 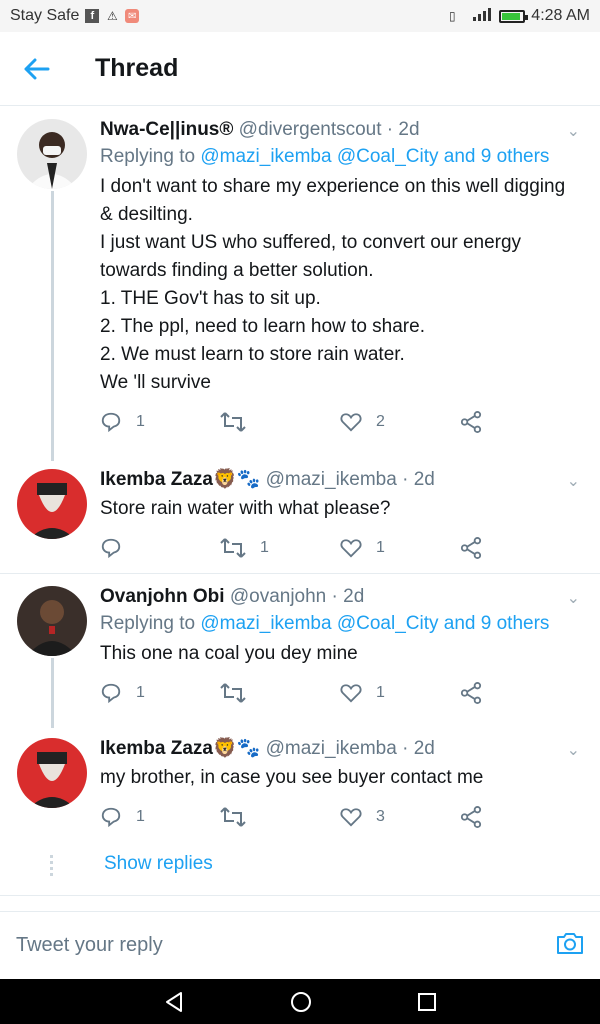 What do you see at coordinates (400, 817) in the screenshot?
I see `like-button: 3` at bounding box center [400, 817].